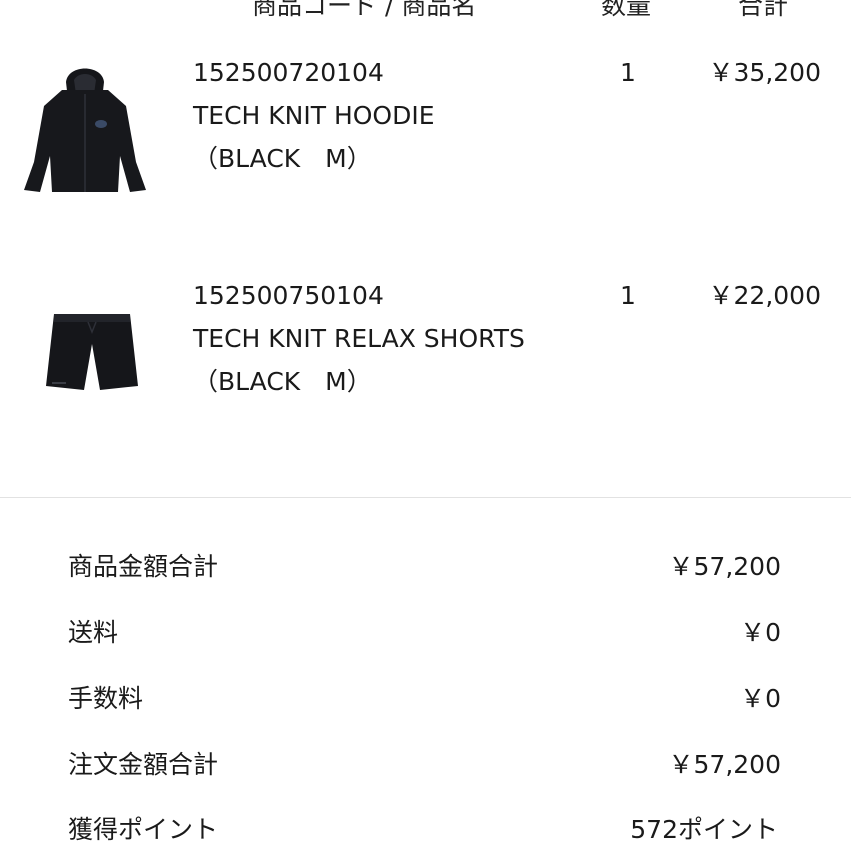 Image resolution: width=851 pixels, height=851 pixels. Describe the element at coordinates (143, 829) in the screenshot. I see `summary-label: 獲得ポイント` at that location.